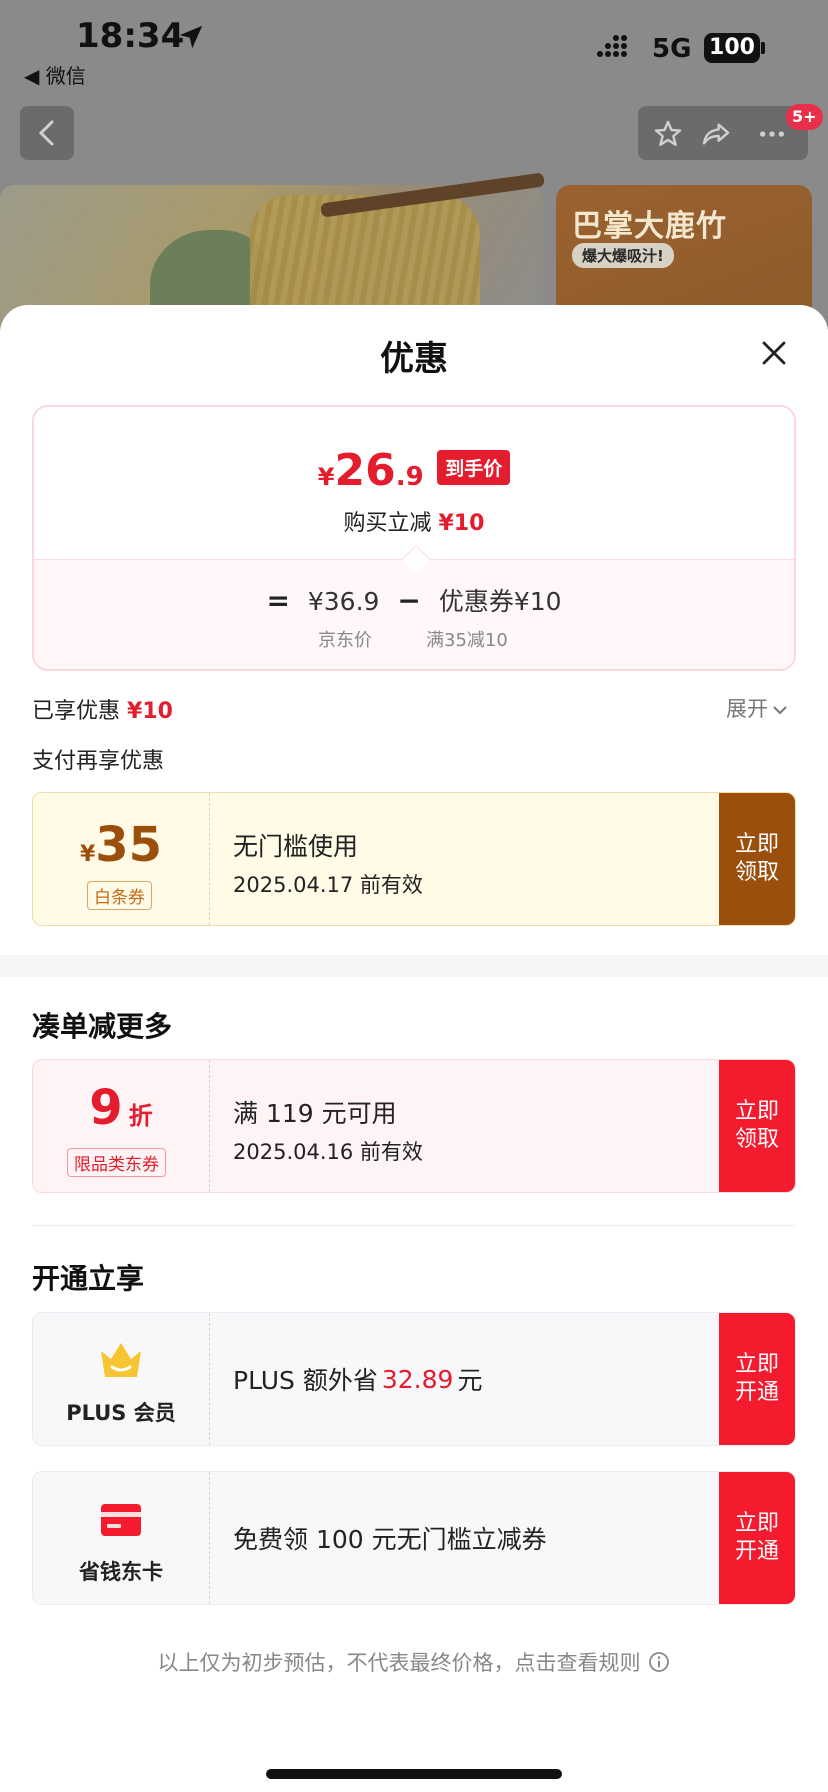 The image size is (828, 1792). Describe the element at coordinates (414, 359) in the screenshot. I see `sheet-title: 优惠` at that location.